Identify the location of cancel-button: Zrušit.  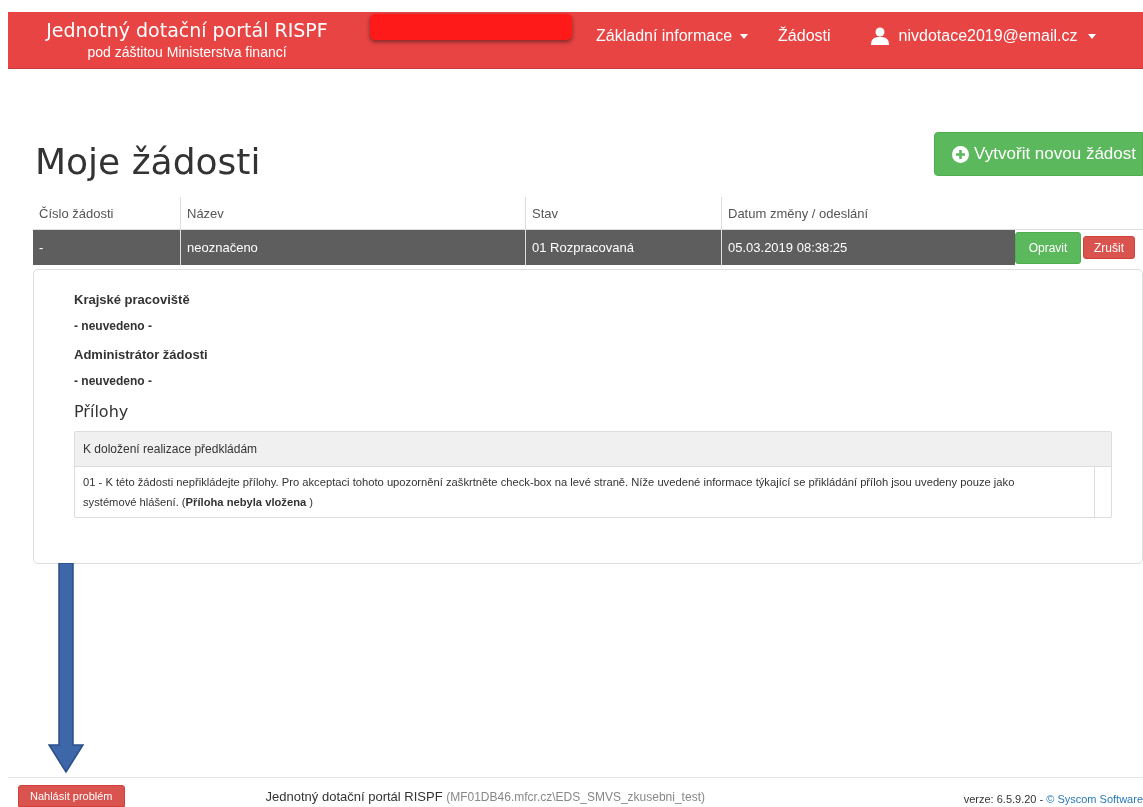
(1109, 247).